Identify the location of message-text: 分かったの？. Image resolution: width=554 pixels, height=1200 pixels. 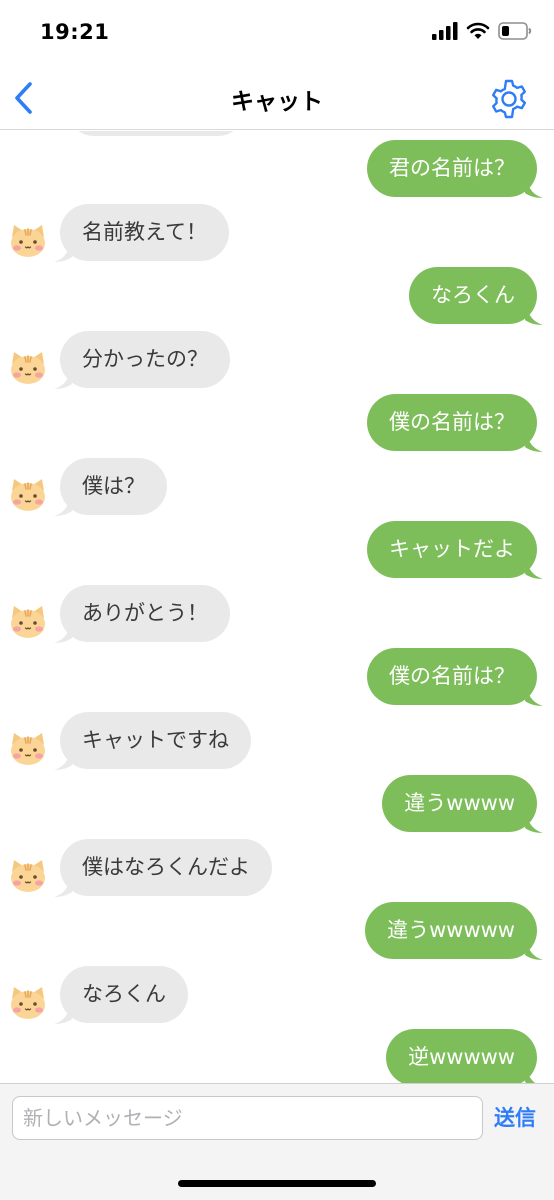
(145, 359).